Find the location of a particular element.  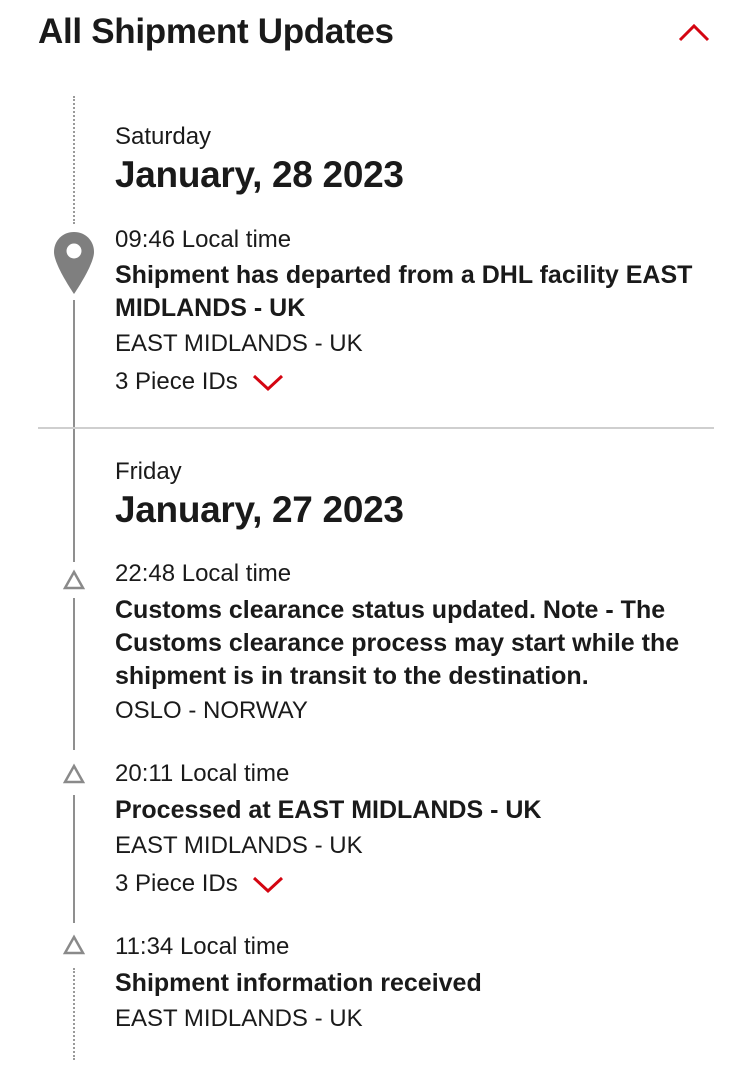

event-time: 09:46 Local time is located at coordinates (203, 239).